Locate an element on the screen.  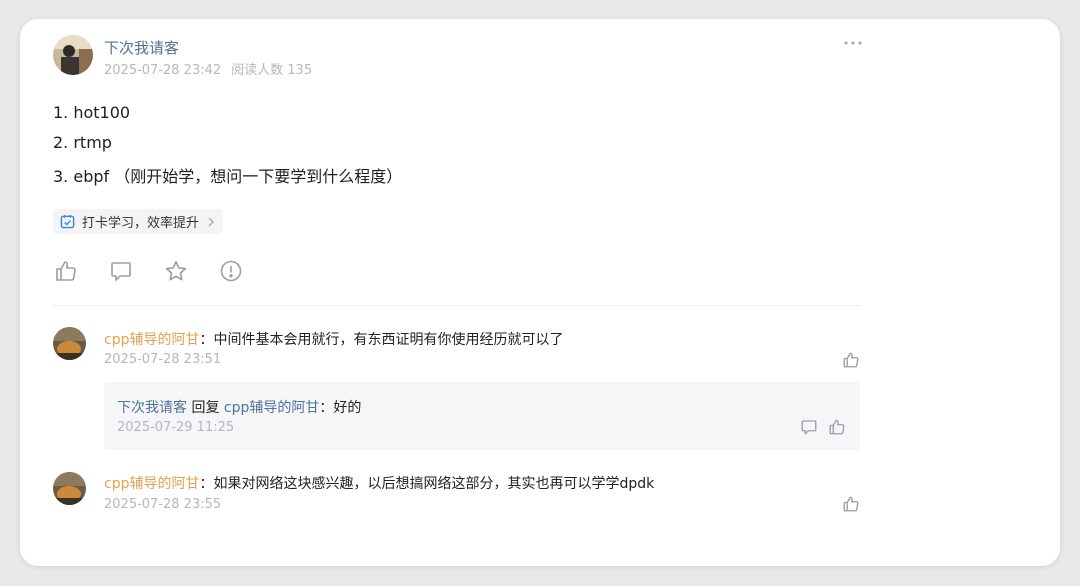
post-meta: 2025-07-28 23:42 阅读人数 135 is located at coordinates (208, 68).